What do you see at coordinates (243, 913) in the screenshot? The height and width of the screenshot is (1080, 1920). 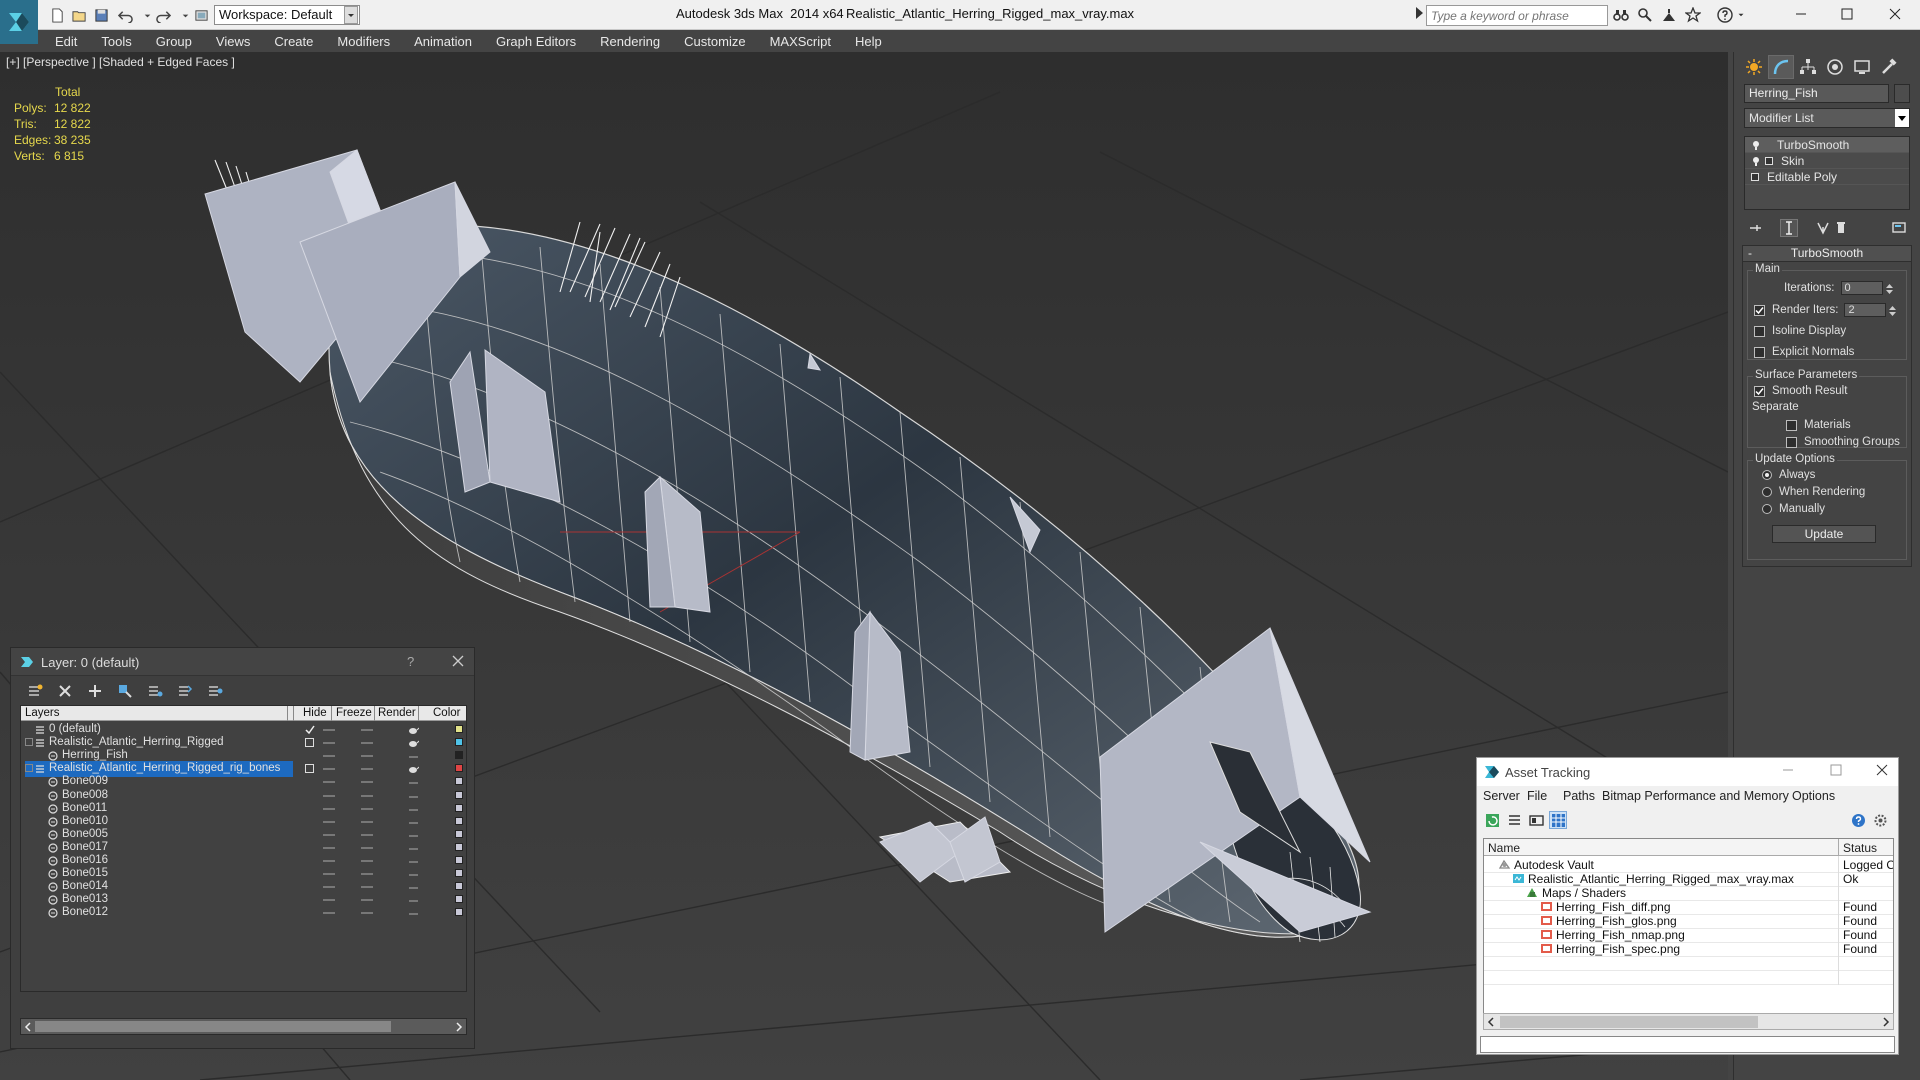 I see `object-row: Bone012` at bounding box center [243, 913].